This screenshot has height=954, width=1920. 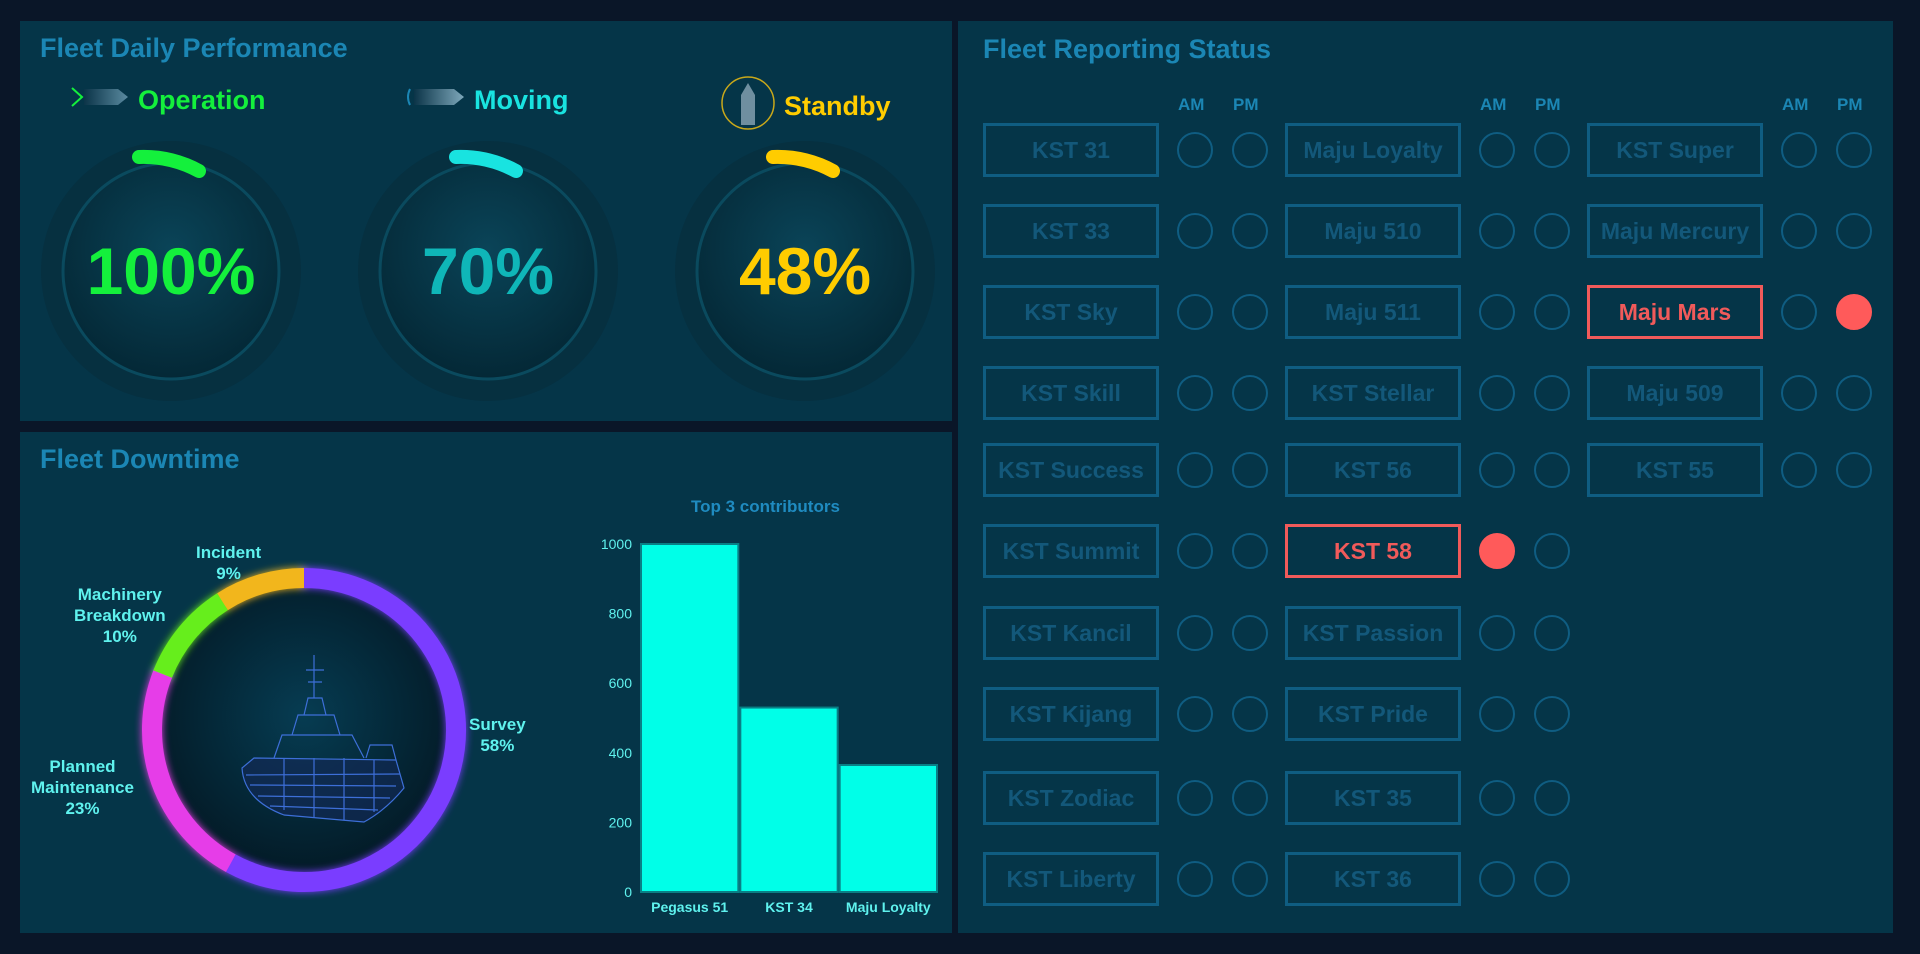 What do you see at coordinates (1071, 393) in the screenshot?
I see `vessel-kst-skill: KST Skill` at bounding box center [1071, 393].